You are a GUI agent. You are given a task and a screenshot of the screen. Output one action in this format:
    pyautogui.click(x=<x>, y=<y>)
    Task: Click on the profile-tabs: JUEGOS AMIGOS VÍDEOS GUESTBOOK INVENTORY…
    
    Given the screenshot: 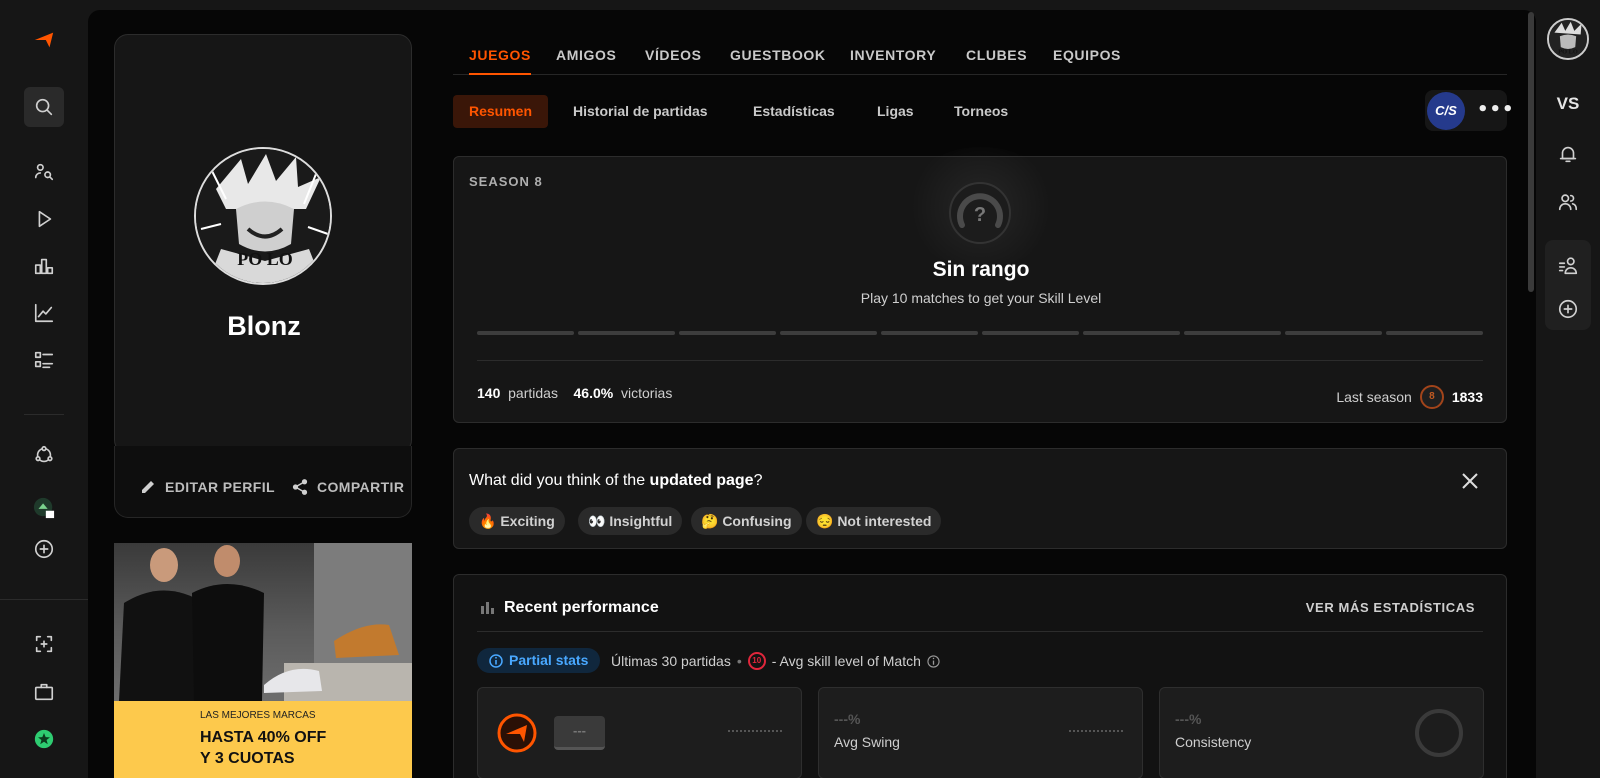 What is the action you would take?
    pyautogui.click(x=980, y=54)
    